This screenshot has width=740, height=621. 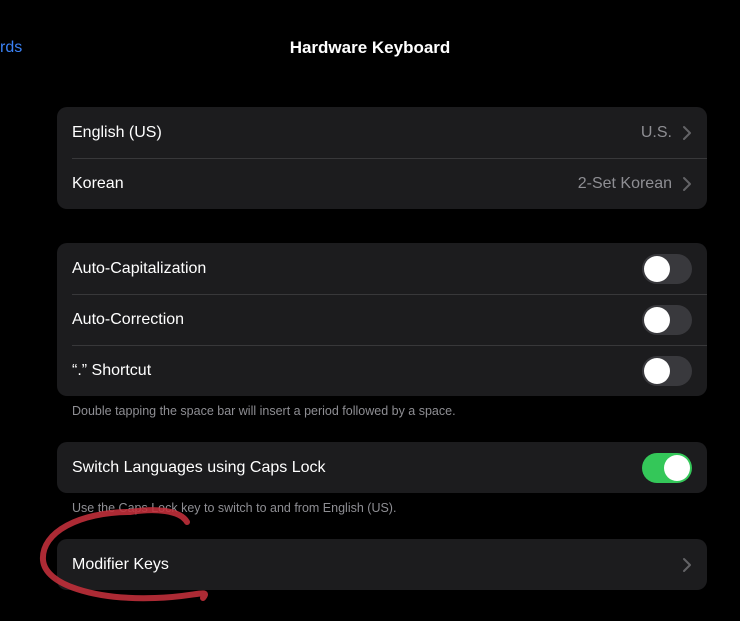 I want to click on keyboard-row-korean: Korean 2-Set Korean, so click(x=382, y=183).